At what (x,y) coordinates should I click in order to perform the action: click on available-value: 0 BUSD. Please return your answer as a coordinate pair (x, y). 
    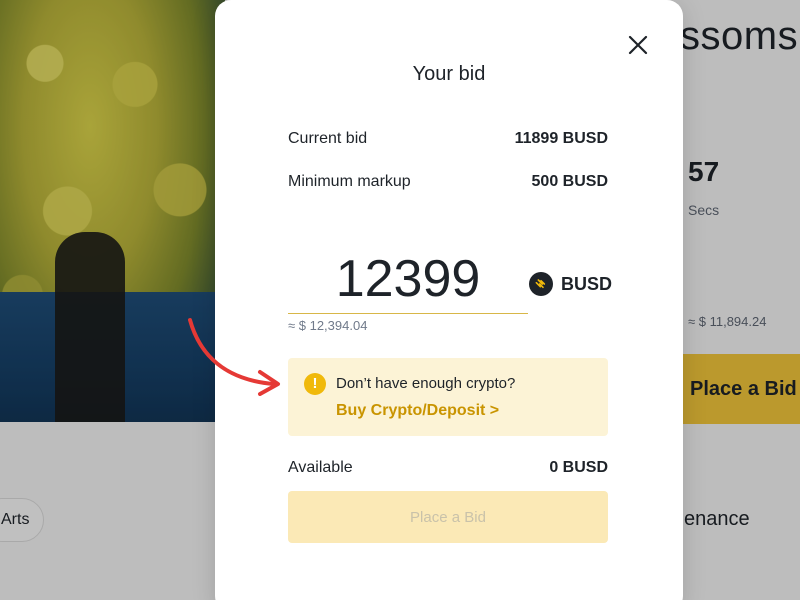
    Looking at the image, I should click on (578, 467).